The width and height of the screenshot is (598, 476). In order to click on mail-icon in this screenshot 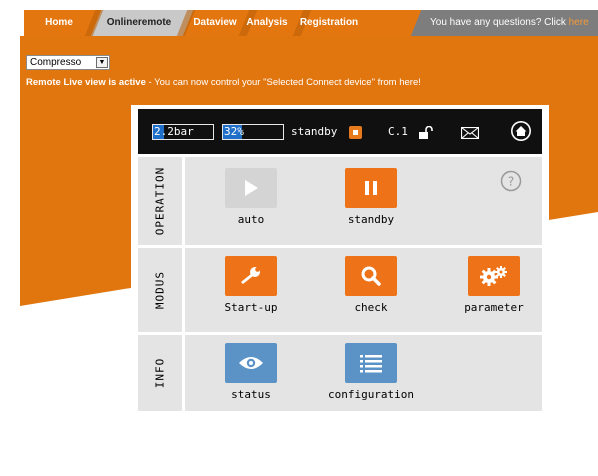, I will do `click(470, 133)`.